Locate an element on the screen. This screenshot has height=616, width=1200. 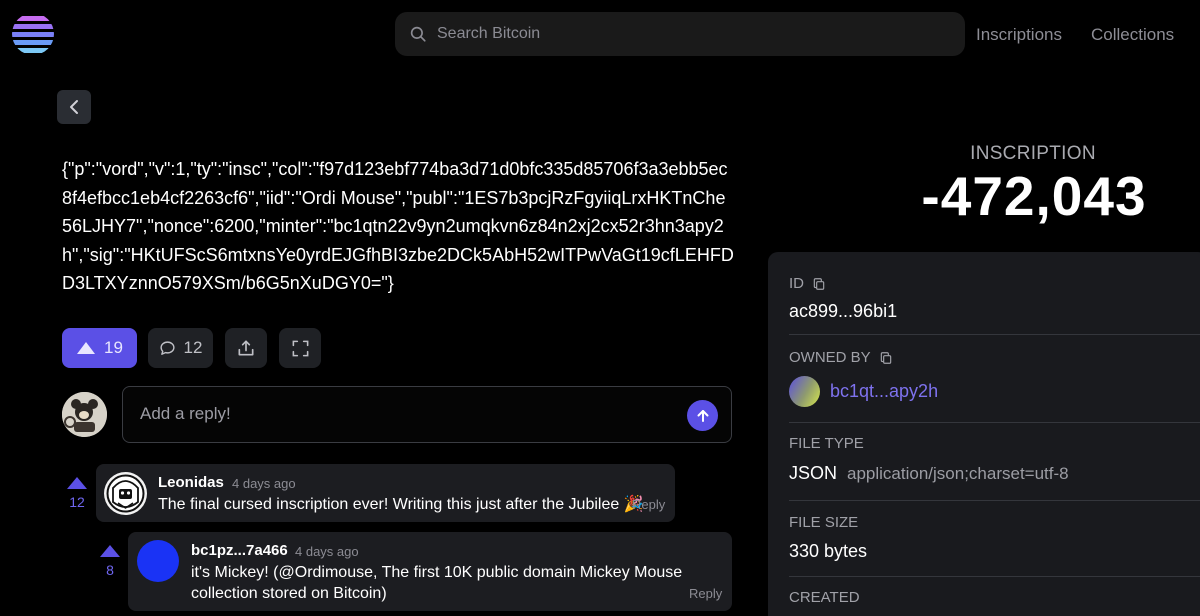
replies-button: 12 is located at coordinates (180, 348).